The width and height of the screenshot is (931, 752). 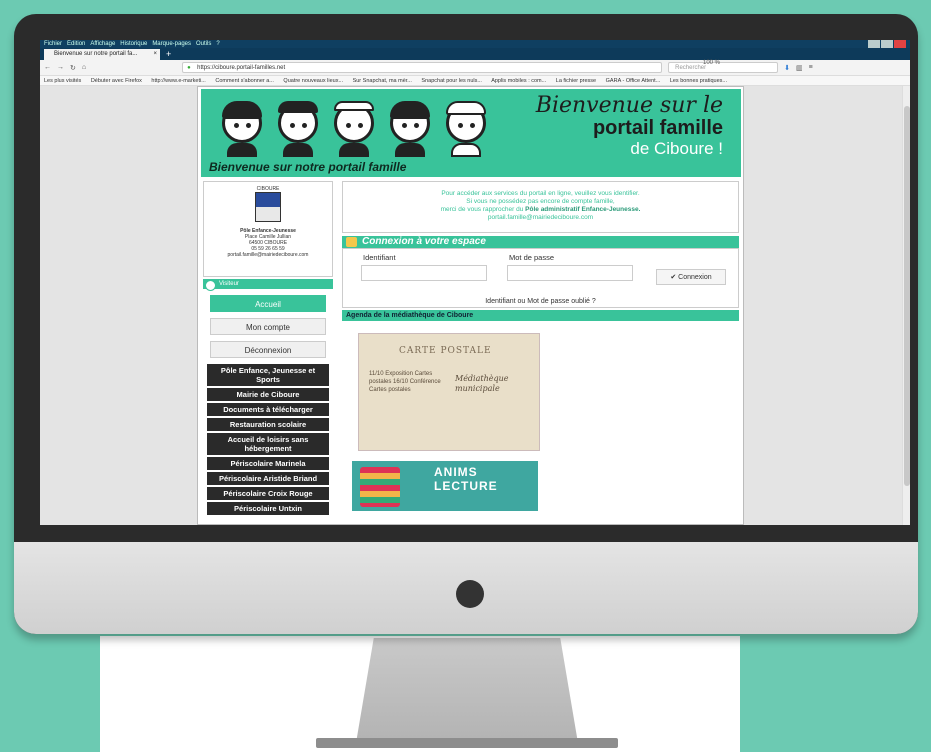 I want to click on people-icon, so click(x=351, y=242).